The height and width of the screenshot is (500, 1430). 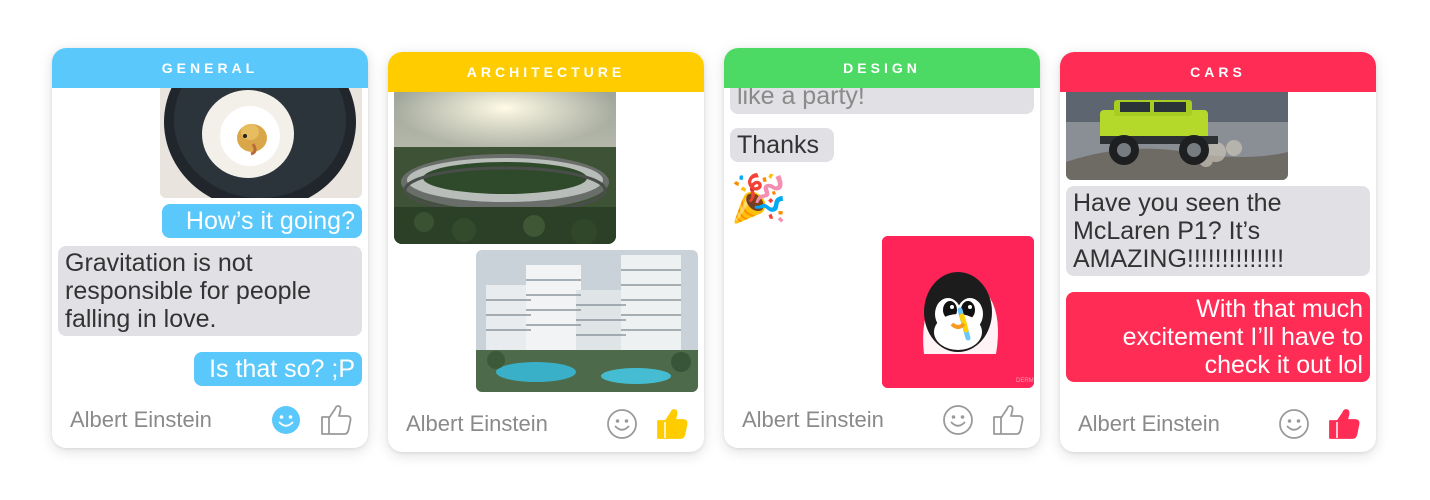 What do you see at coordinates (1025, 381) in the screenshot?
I see `svg-text: DERM` at bounding box center [1025, 381].